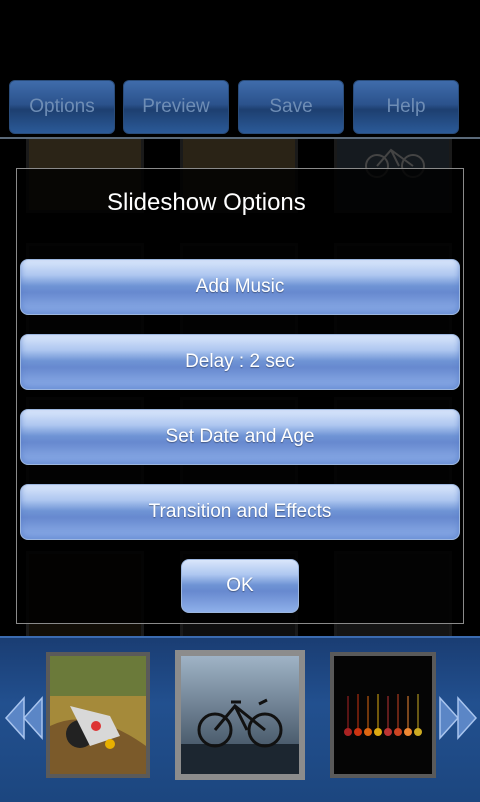 This screenshot has width=480, height=802. Describe the element at coordinates (406, 107) in the screenshot. I see `help-button: Help` at that location.